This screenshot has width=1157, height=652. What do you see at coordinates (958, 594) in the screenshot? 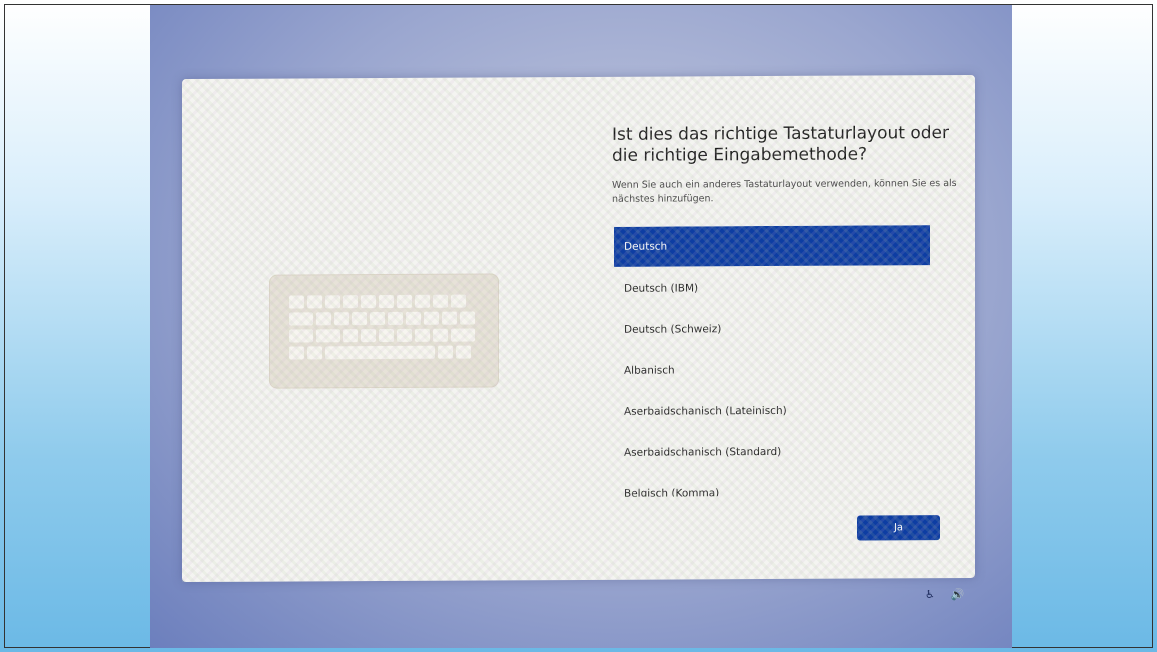
I see `volume-icon: 🔊` at bounding box center [958, 594].